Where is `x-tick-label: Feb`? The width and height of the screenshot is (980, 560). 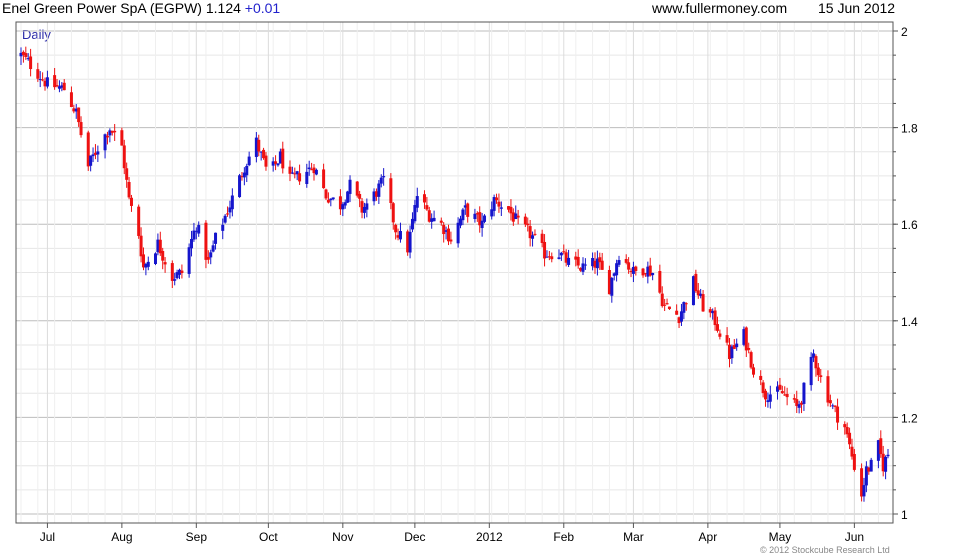
x-tick-label: Feb is located at coordinates (563, 537).